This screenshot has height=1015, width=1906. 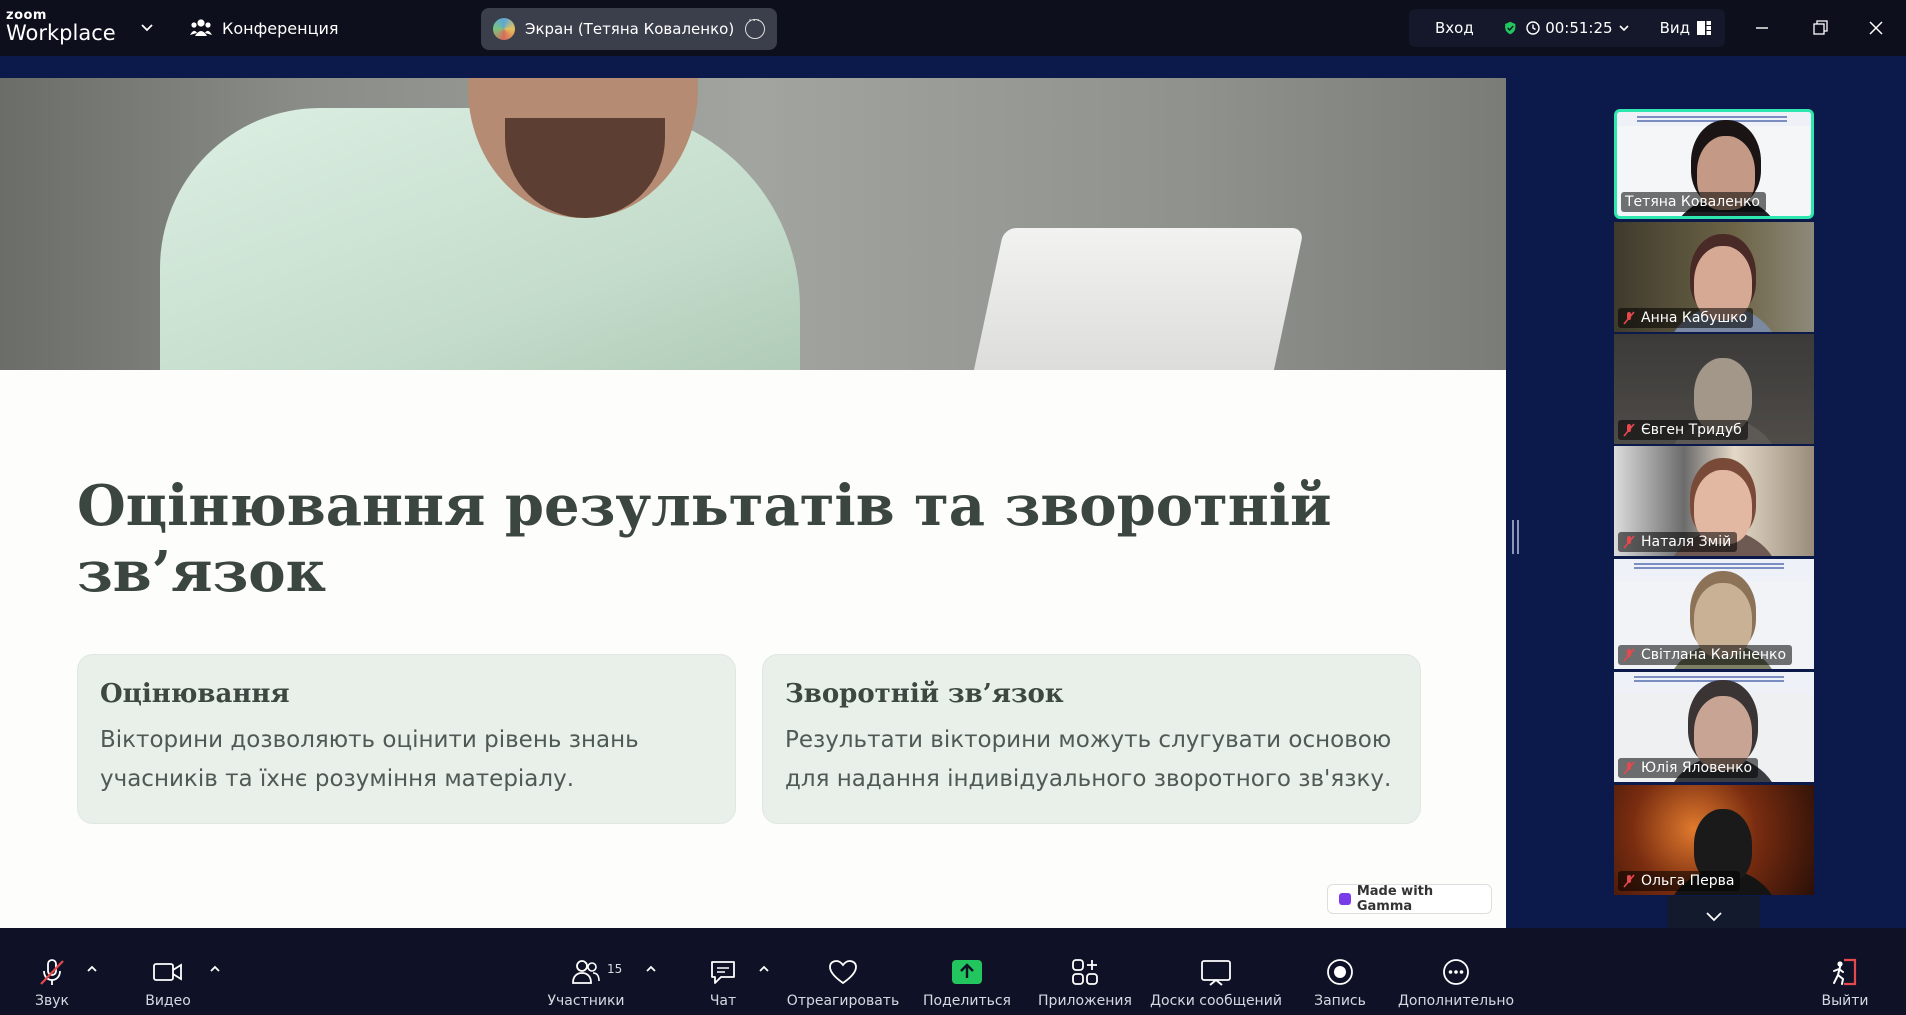 I want to click on gamma-icon, so click(x=1345, y=899).